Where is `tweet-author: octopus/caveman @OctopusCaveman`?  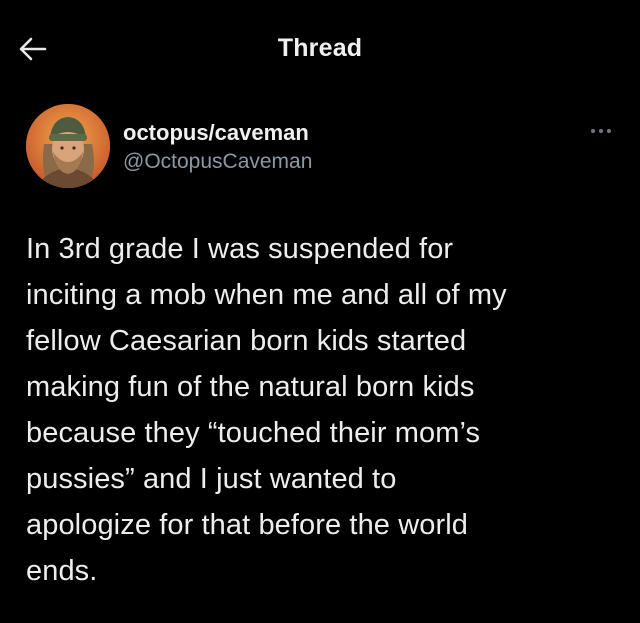 tweet-author: octopus/caveman @OctopusCaveman is located at coordinates (321, 149).